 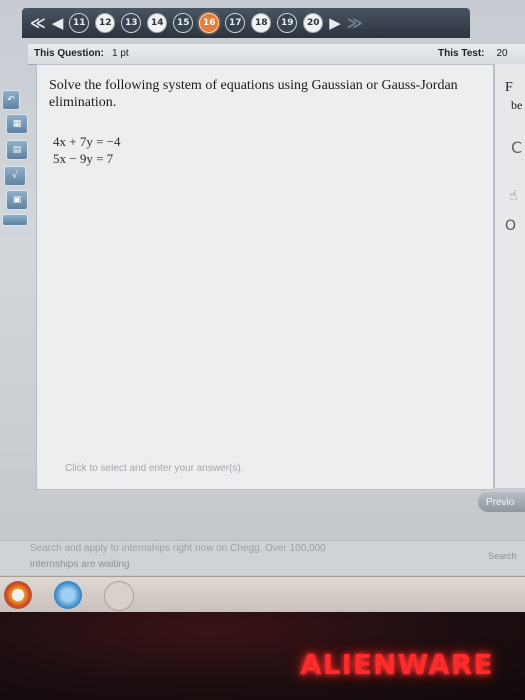 What do you see at coordinates (517, 105) in the screenshot?
I see `side-panel-text: be` at bounding box center [517, 105].